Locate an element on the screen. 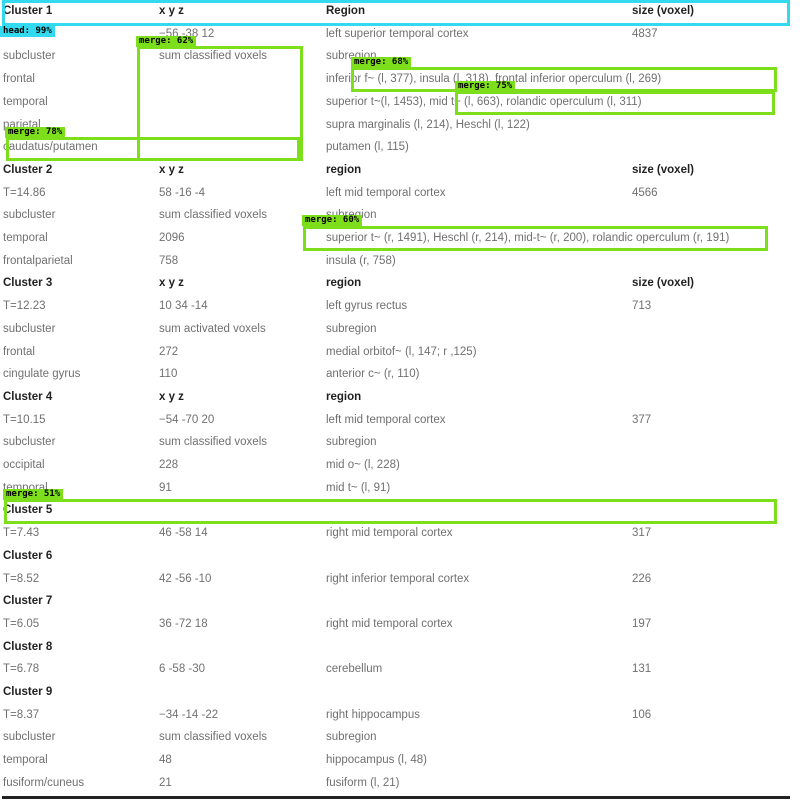 The height and width of the screenshot is (800, 800). table-row: cingulate gyrus 110 anterior c~ (r, 110) is located at coordinates (396, 375).